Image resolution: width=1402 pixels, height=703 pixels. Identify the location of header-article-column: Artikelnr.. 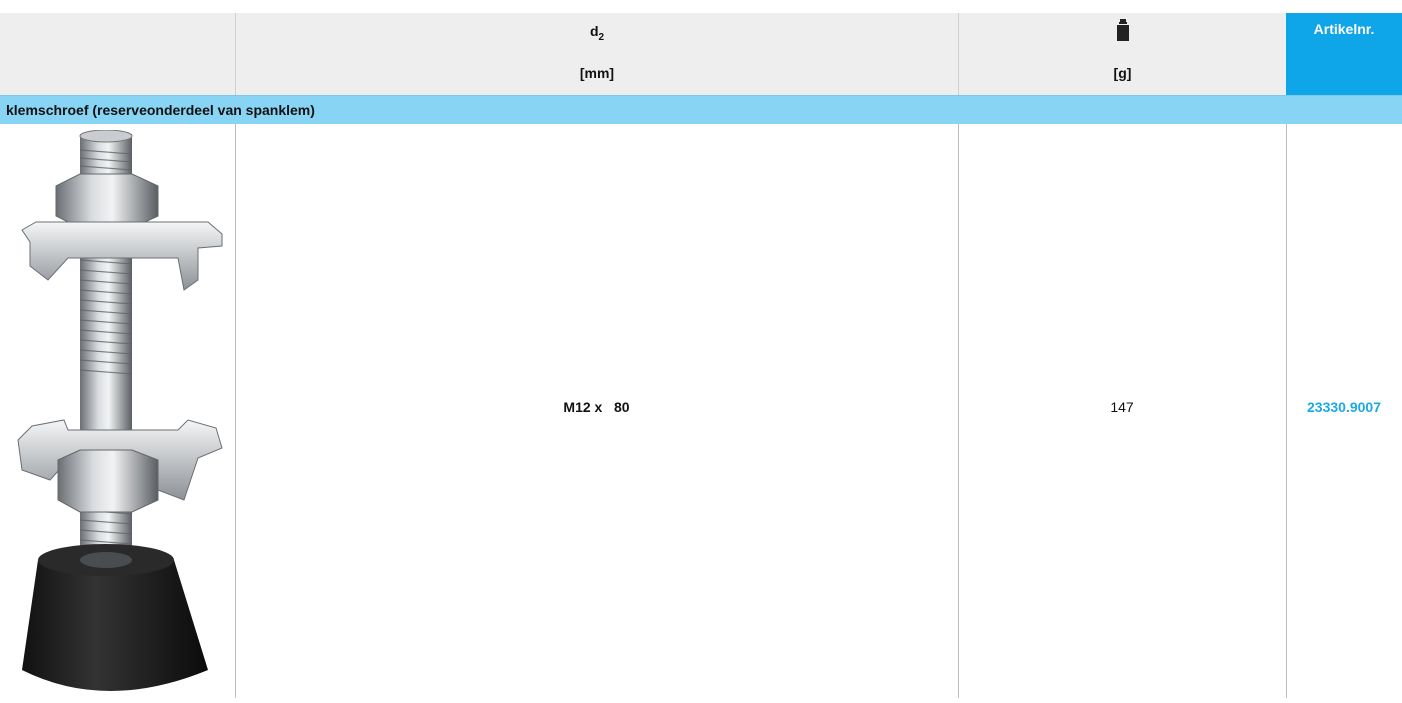
(1344, 54).